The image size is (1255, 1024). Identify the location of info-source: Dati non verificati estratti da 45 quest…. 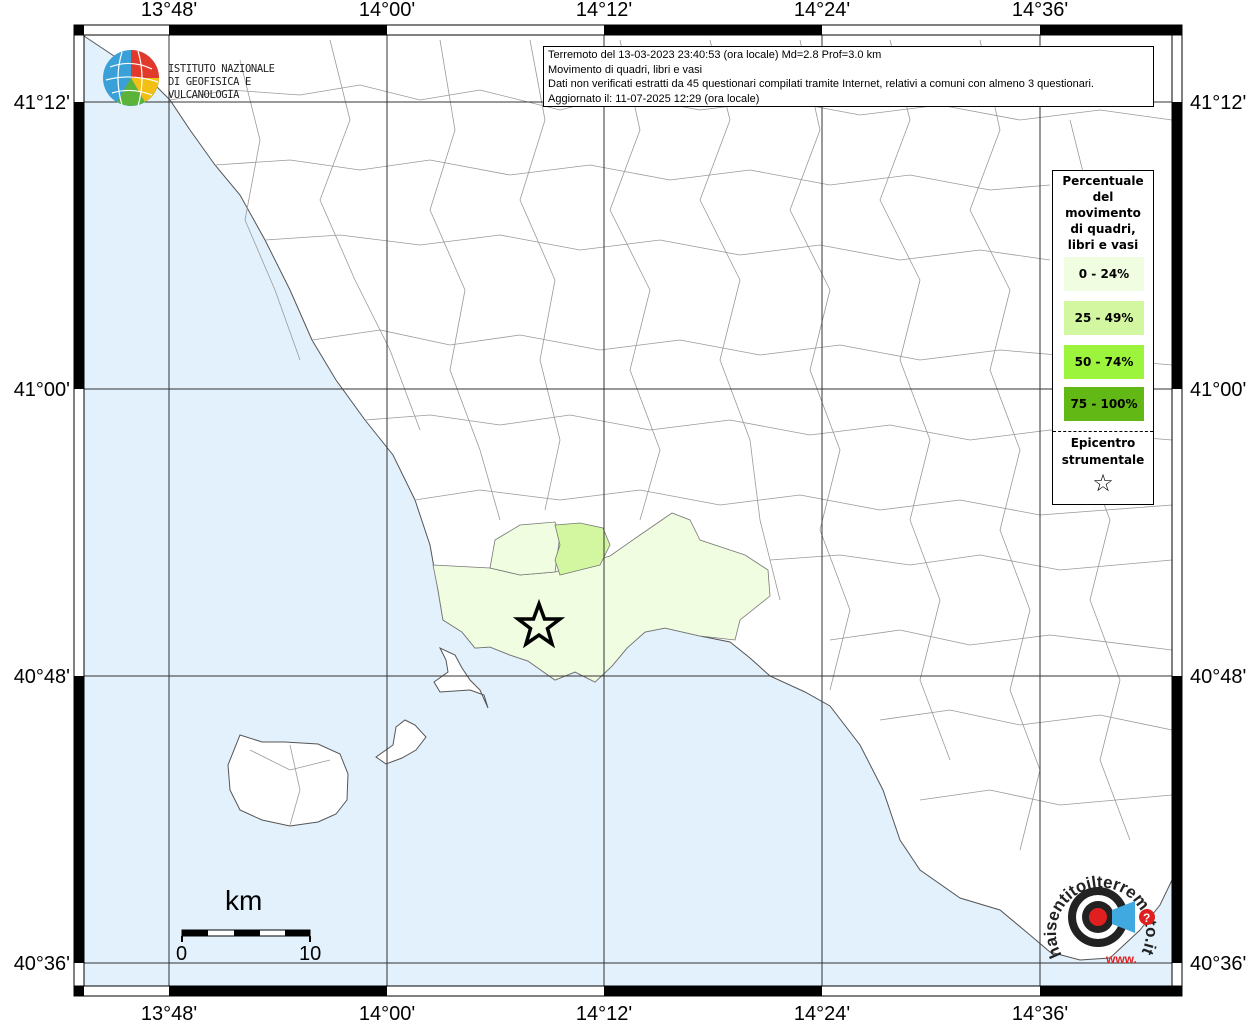
(821, 84).